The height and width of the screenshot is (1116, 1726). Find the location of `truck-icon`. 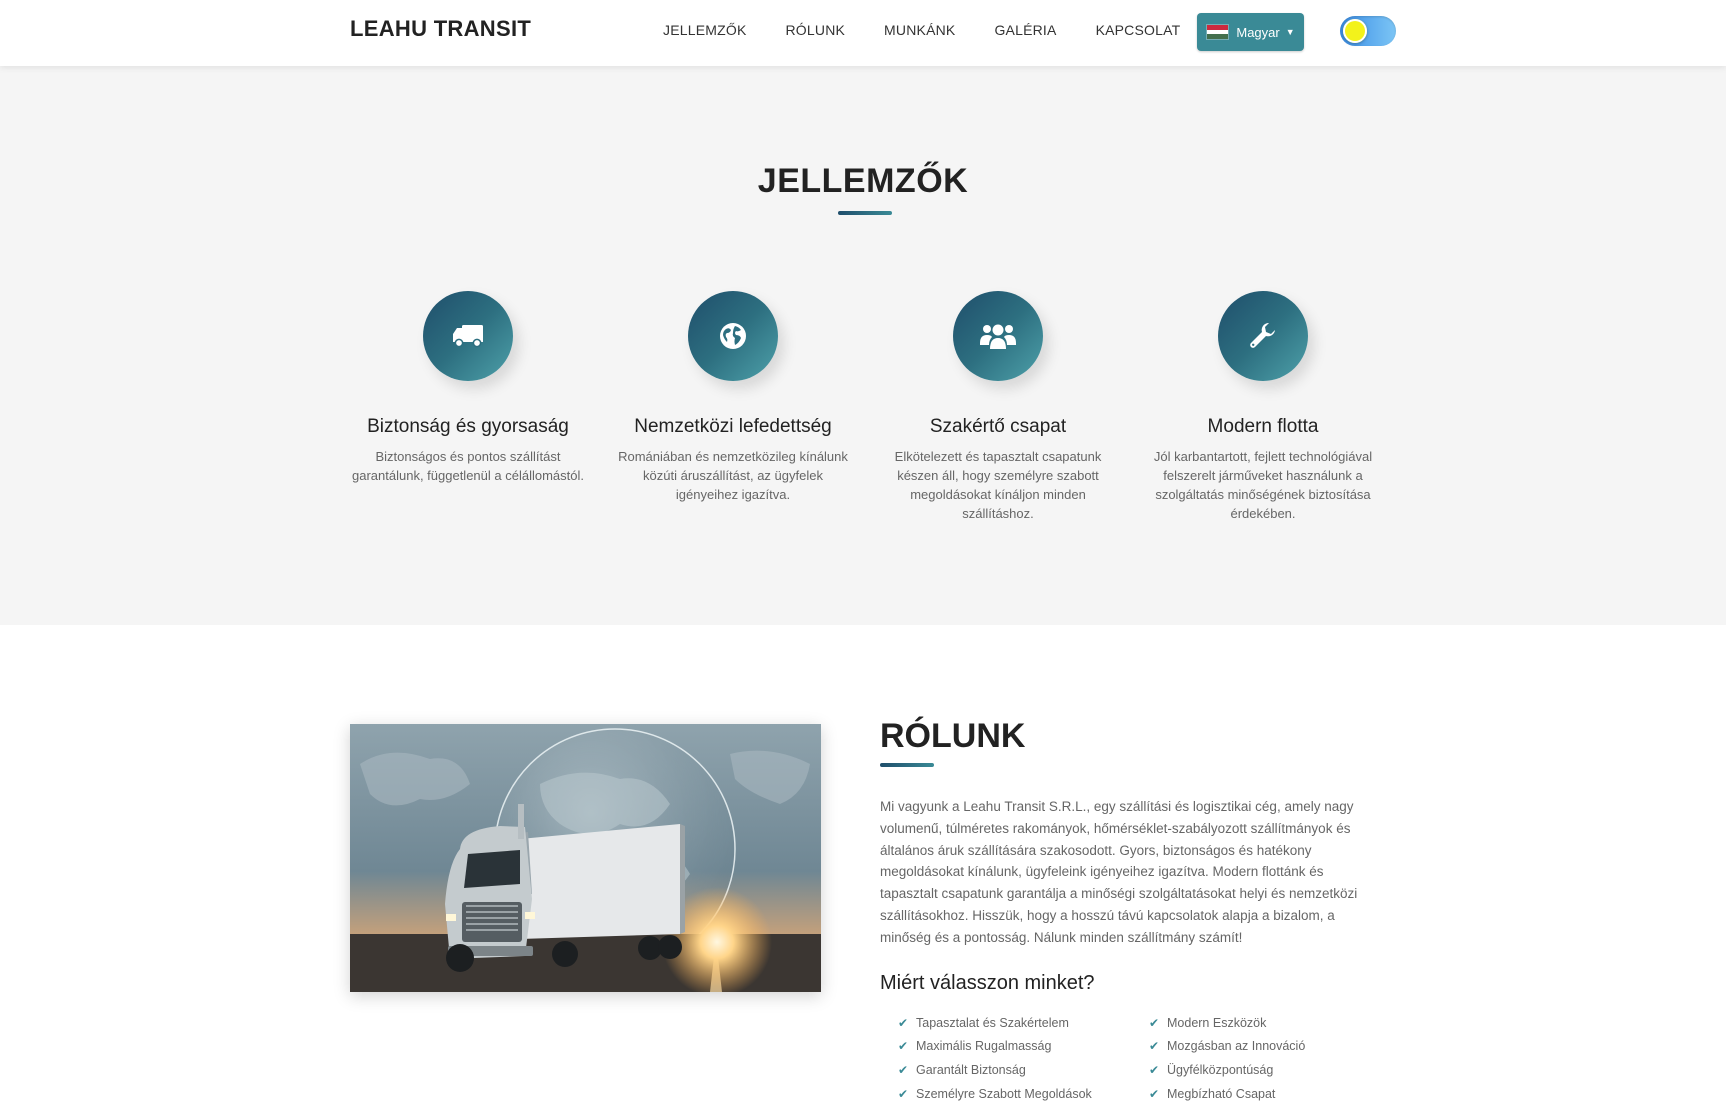

truck-icon is located at coordinates (468, 336).